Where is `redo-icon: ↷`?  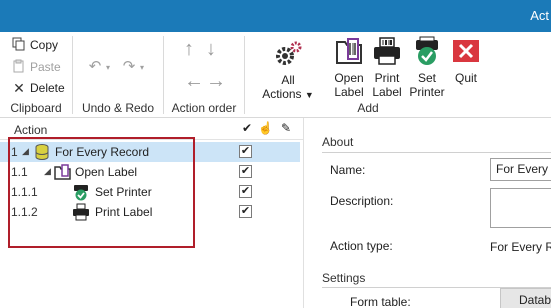 redo-icon: ↷ is located at coordinates (129, 66).